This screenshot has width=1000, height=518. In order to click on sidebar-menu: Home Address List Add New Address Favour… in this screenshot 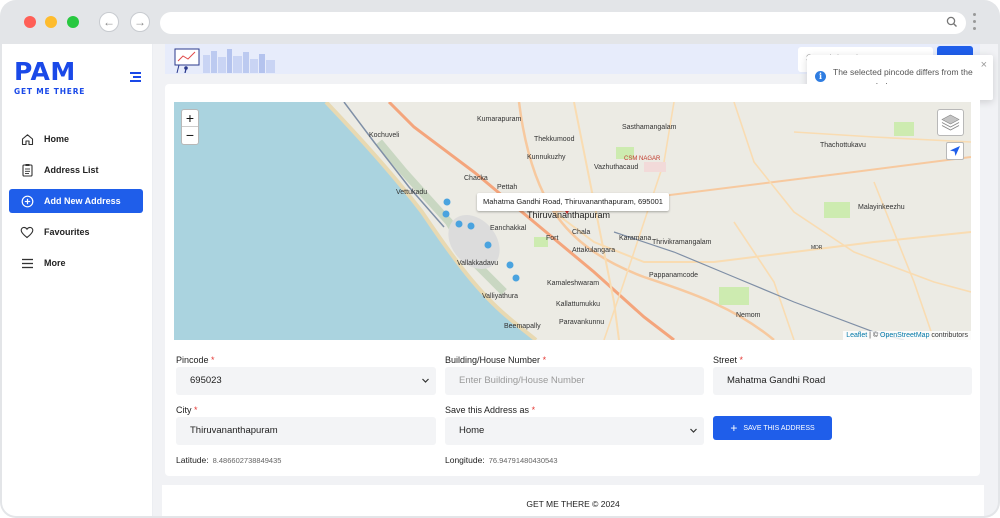, I will do `click(76, 204)`.